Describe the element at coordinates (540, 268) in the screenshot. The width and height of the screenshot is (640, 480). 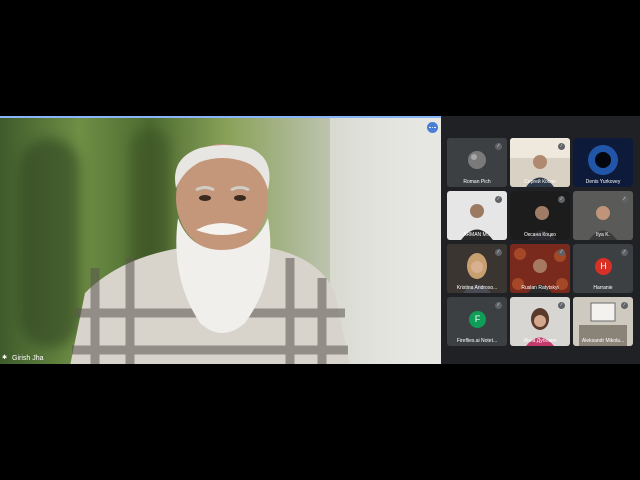
I see `participant-tile: ∕ Ruslan Ratytskyi` at that location.